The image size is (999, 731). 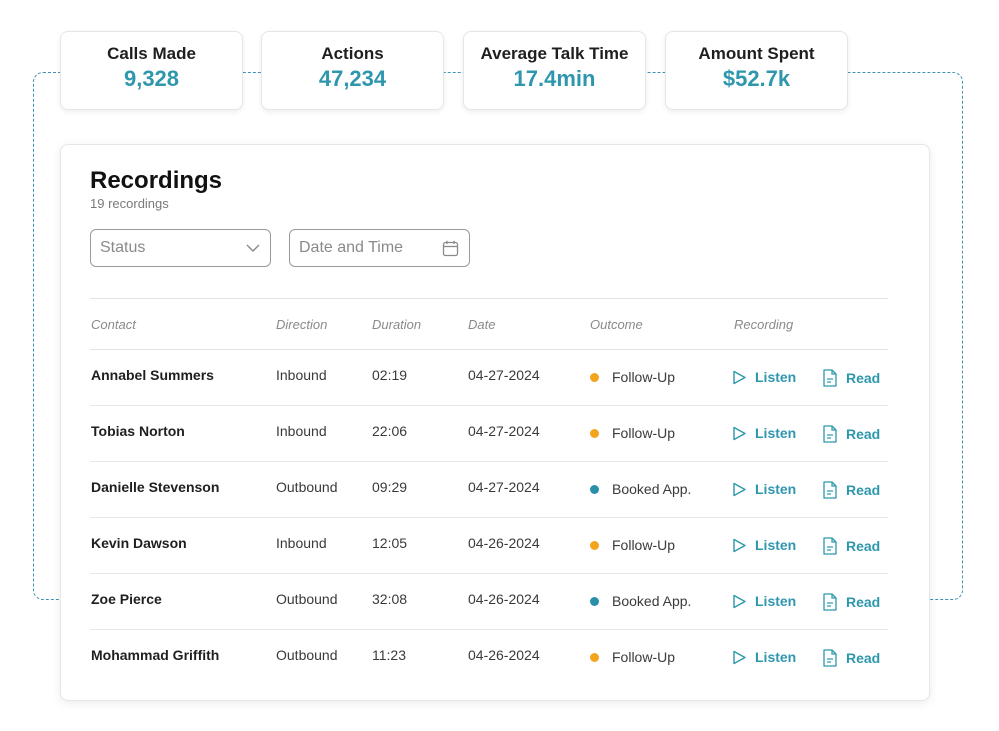 I want to click on stat-value: 17.4min, so click(x=554, y=78).